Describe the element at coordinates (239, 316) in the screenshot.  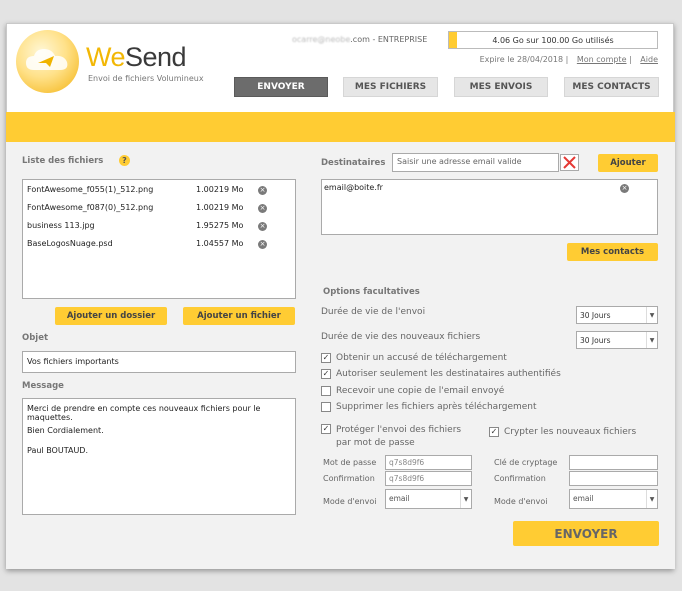
I see `add-file-button: Ajouter un fichier` at that location.